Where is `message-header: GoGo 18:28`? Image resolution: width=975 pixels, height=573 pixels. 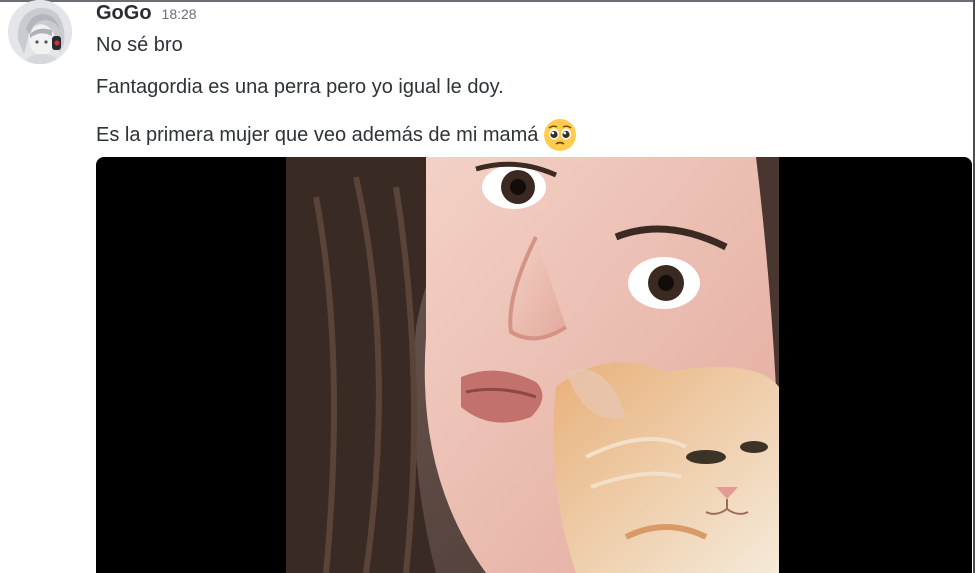 message-header: GoGo 18:28 is located at coordinates (146, 14).